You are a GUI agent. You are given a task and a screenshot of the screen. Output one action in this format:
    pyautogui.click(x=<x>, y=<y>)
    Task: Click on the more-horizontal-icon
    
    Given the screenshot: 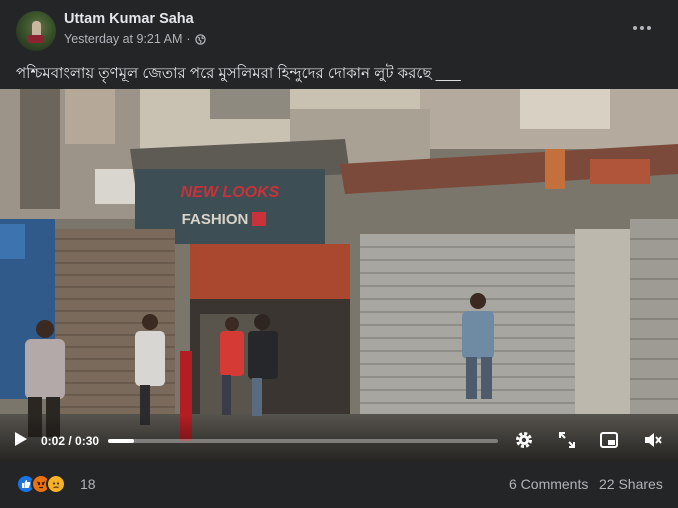 What is the action you would take?
    pyautogui.click(x=635, y=28)
    